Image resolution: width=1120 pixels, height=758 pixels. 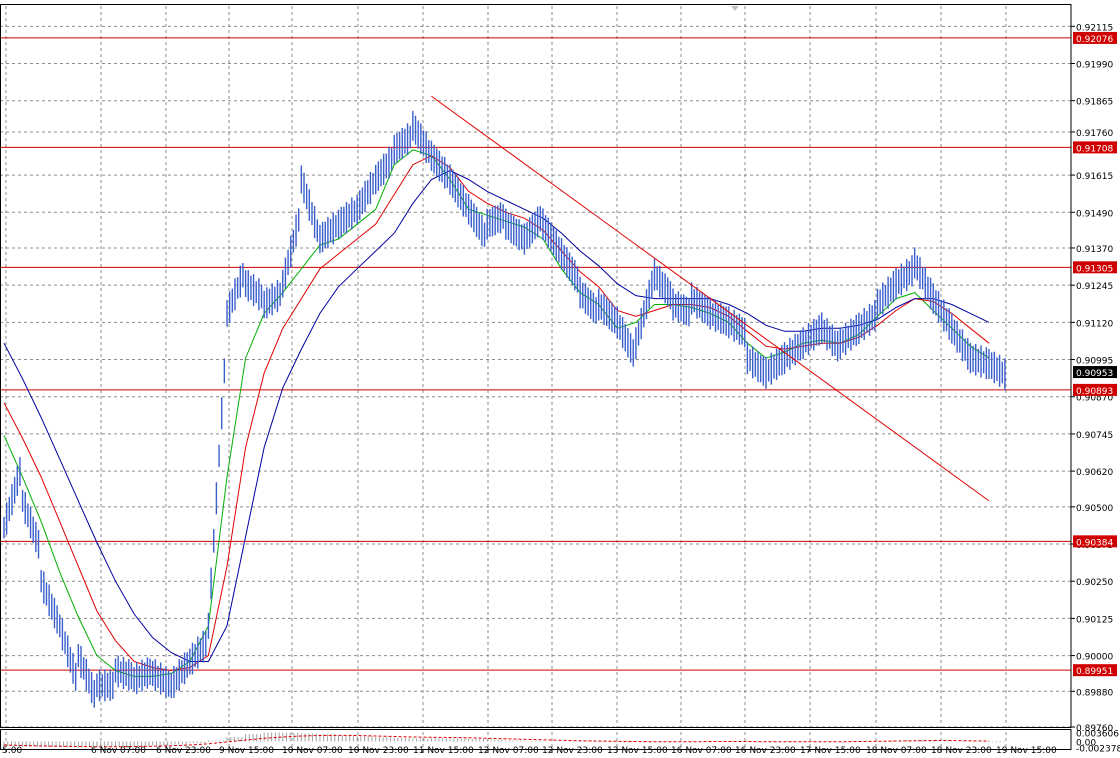 I want to click on y-tick-label: 0.91990, so click(x=1094, y=66).